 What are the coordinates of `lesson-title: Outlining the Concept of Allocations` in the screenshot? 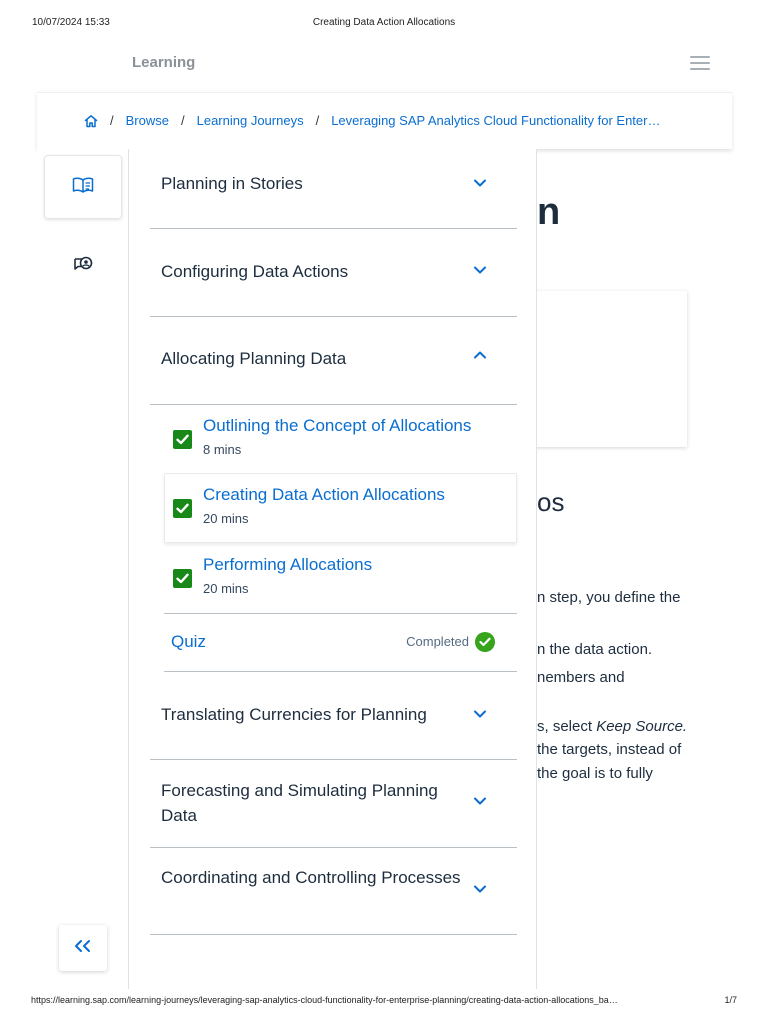 It's located at (337, 426).